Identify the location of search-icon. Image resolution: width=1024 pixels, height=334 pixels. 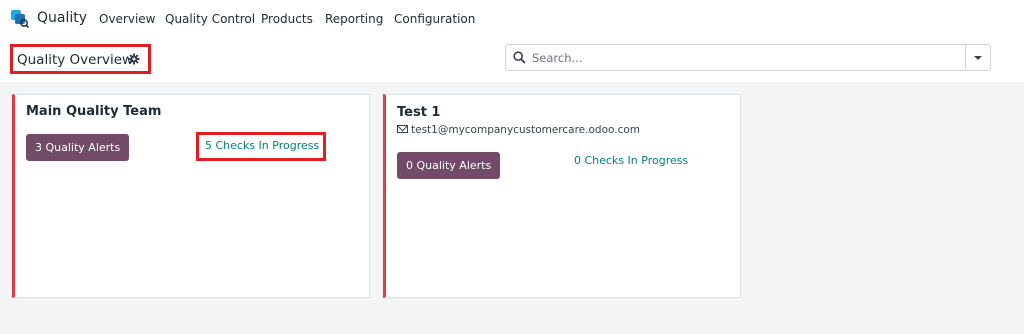
(519, 57).